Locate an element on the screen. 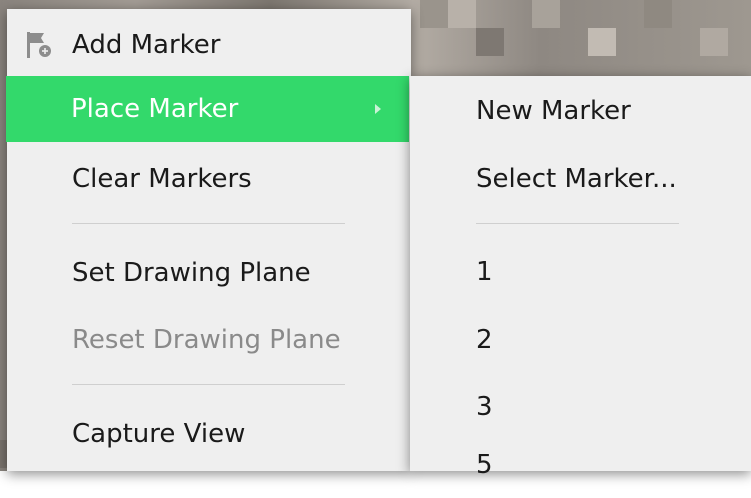  submenu-item-label: 3 is located at coordinates (484, 407).